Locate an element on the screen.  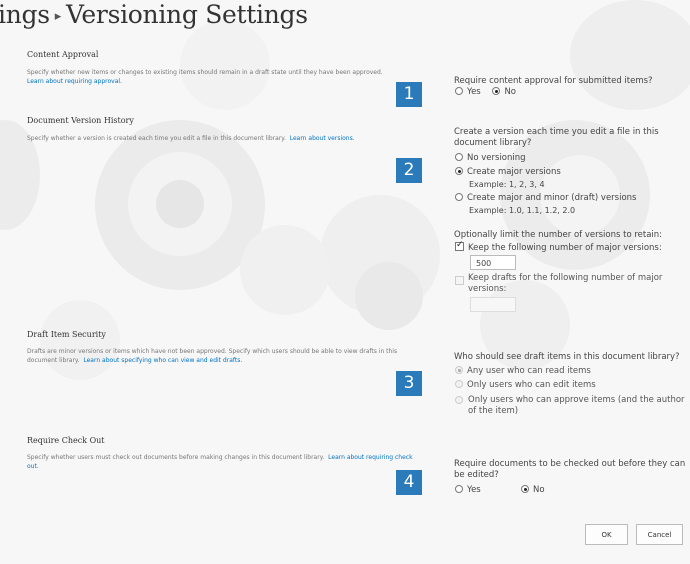
section-heading-version-history: Document Version History is located at coordinates (80, 120).